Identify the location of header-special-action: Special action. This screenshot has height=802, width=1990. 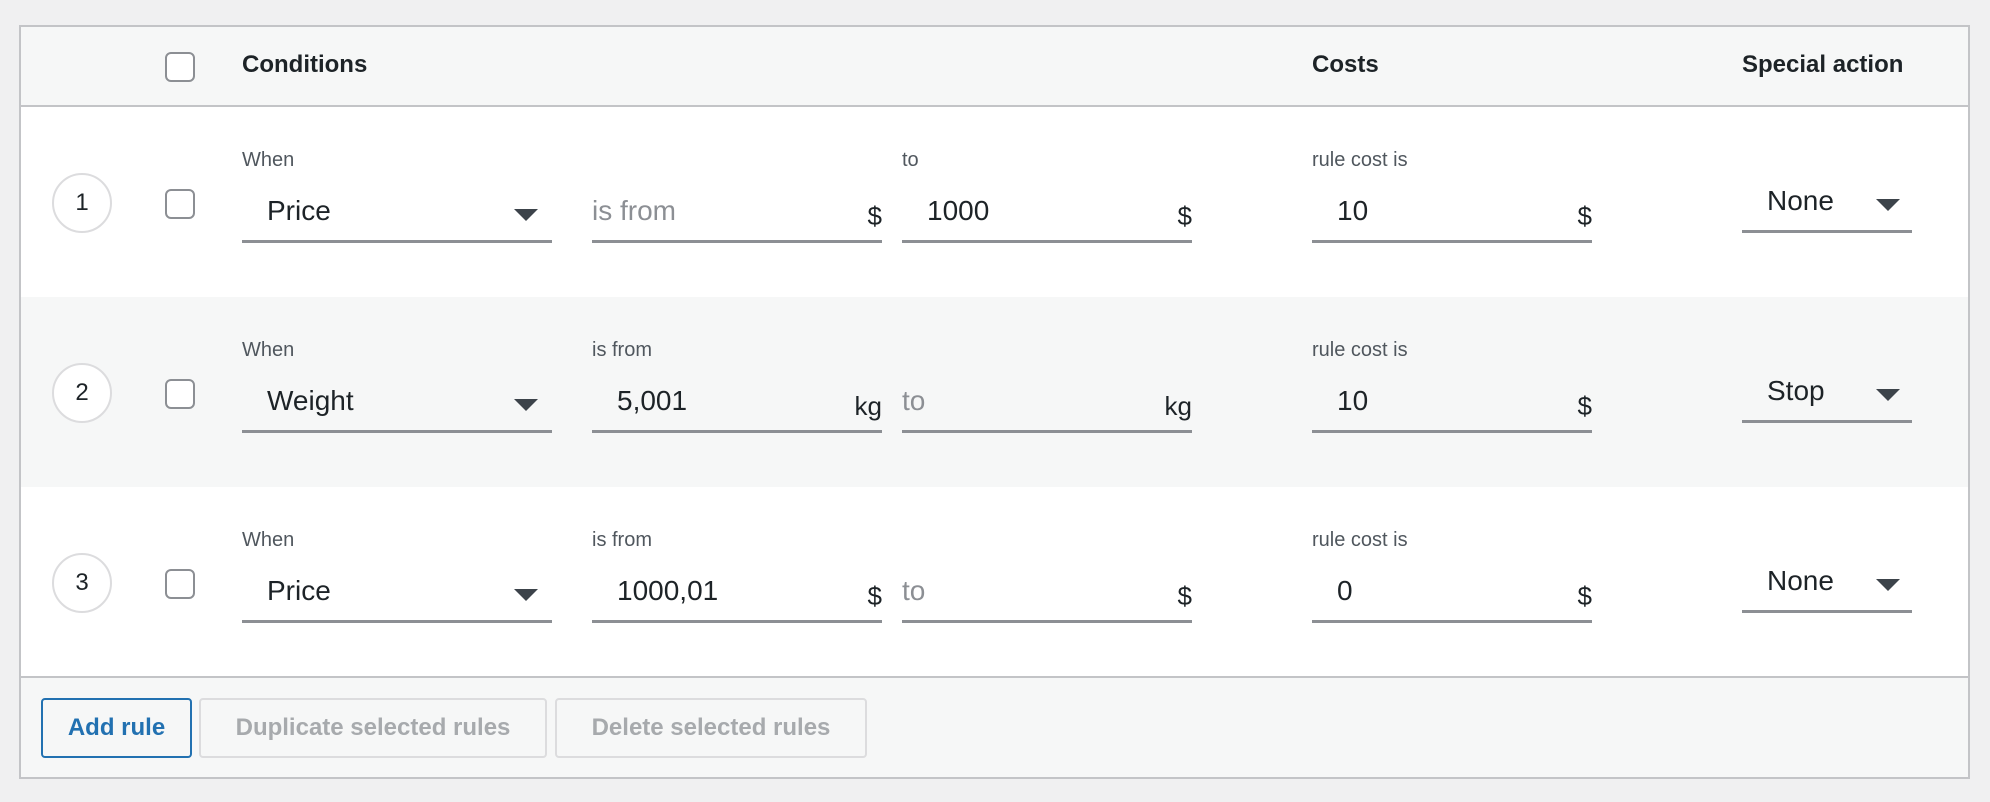
(1823, 64).